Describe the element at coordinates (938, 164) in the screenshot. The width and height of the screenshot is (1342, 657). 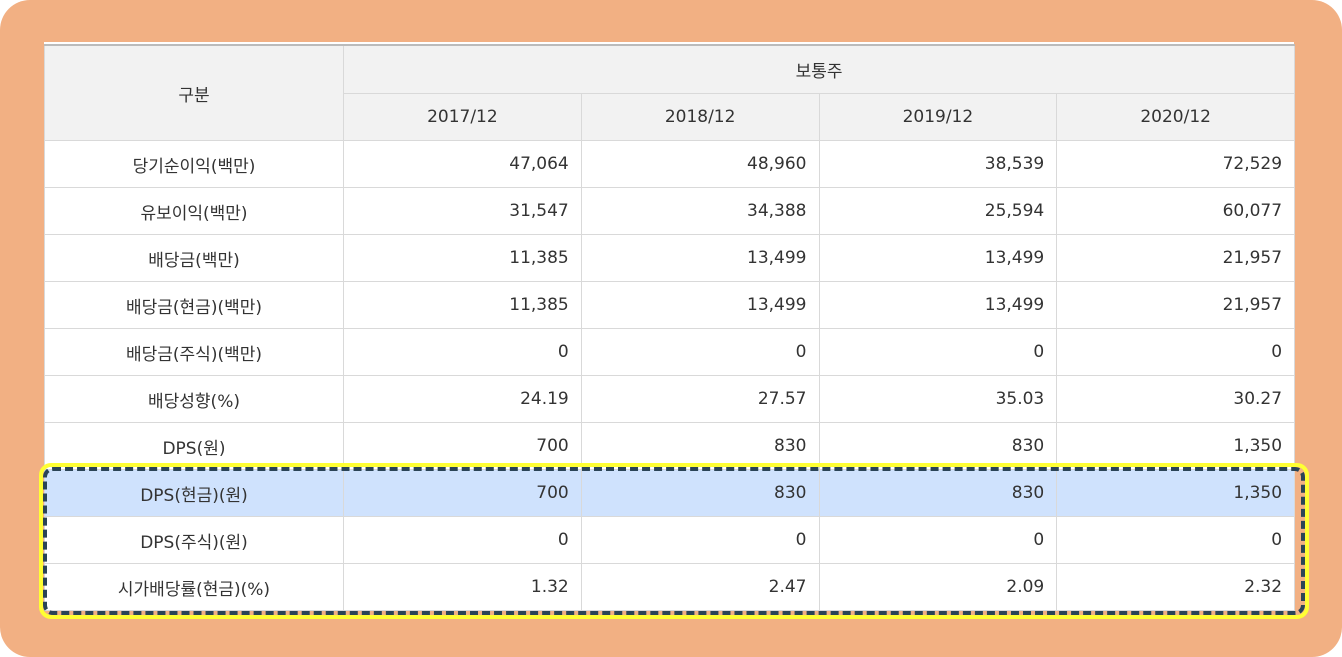
I see `table-cell: 38,539` at that location.